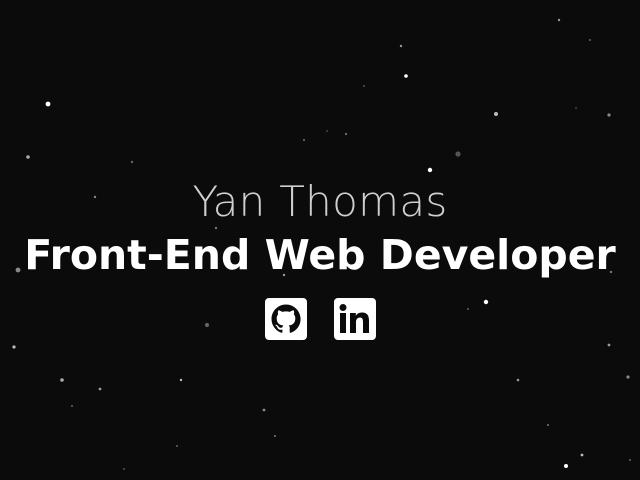 The width and height of the screenshot is (640, 480). I want to click on github-link, so click(285, 319).